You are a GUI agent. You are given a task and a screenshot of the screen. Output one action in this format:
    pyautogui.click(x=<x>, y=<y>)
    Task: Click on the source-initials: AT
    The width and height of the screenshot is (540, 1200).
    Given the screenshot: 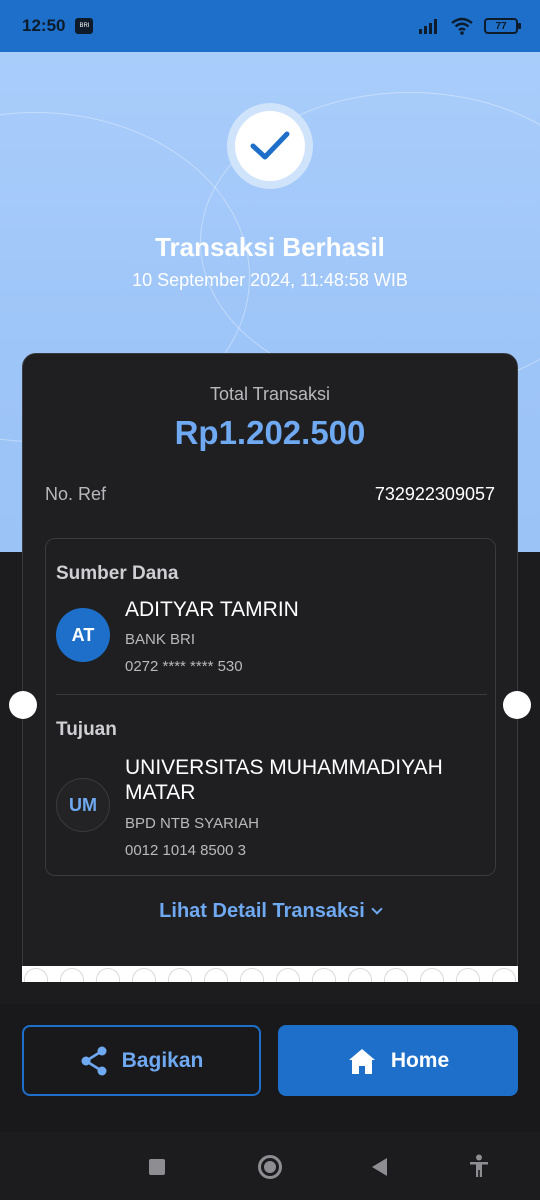 What is the action you would take?
    pyautogui.click(x=83, y=634)
    